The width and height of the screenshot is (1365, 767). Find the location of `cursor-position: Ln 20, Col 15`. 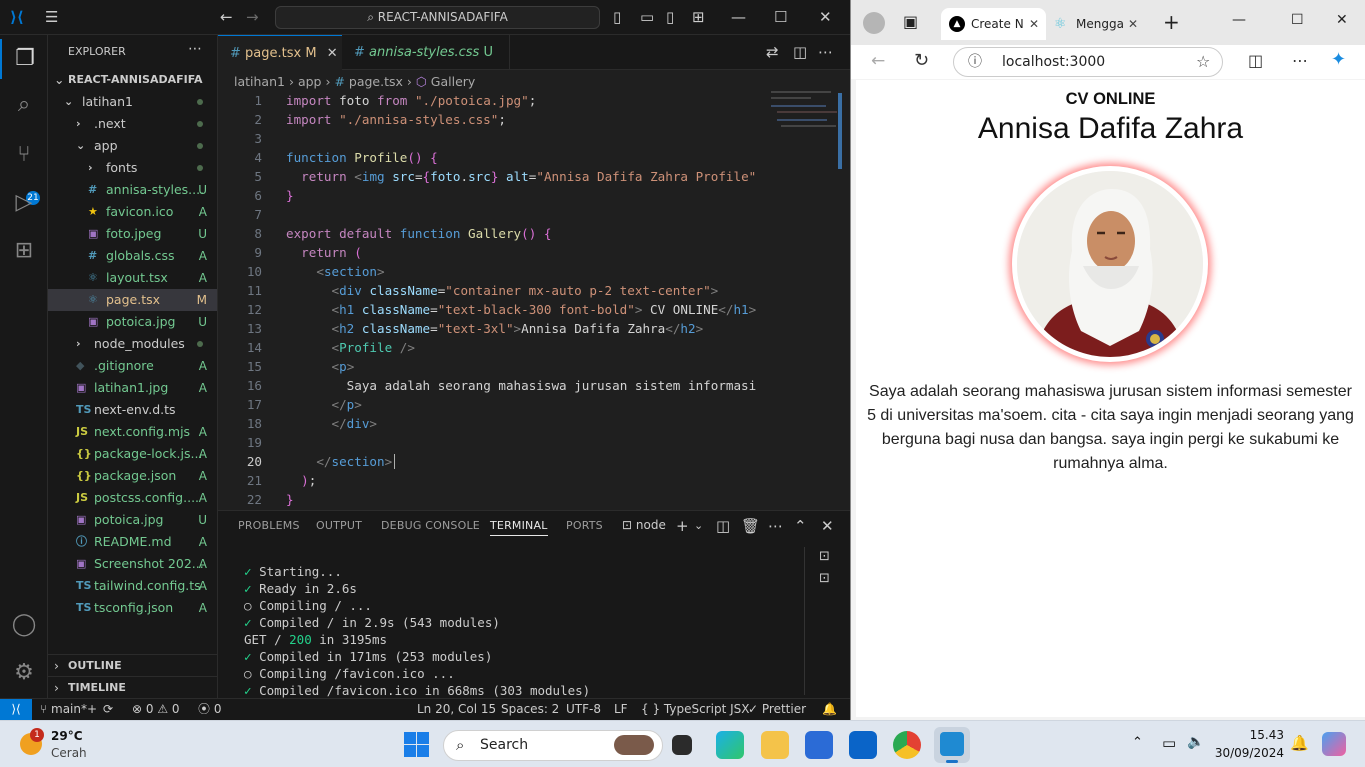

cursor-position: Ln 20, Col 15 is located at coordinates (456, 709).